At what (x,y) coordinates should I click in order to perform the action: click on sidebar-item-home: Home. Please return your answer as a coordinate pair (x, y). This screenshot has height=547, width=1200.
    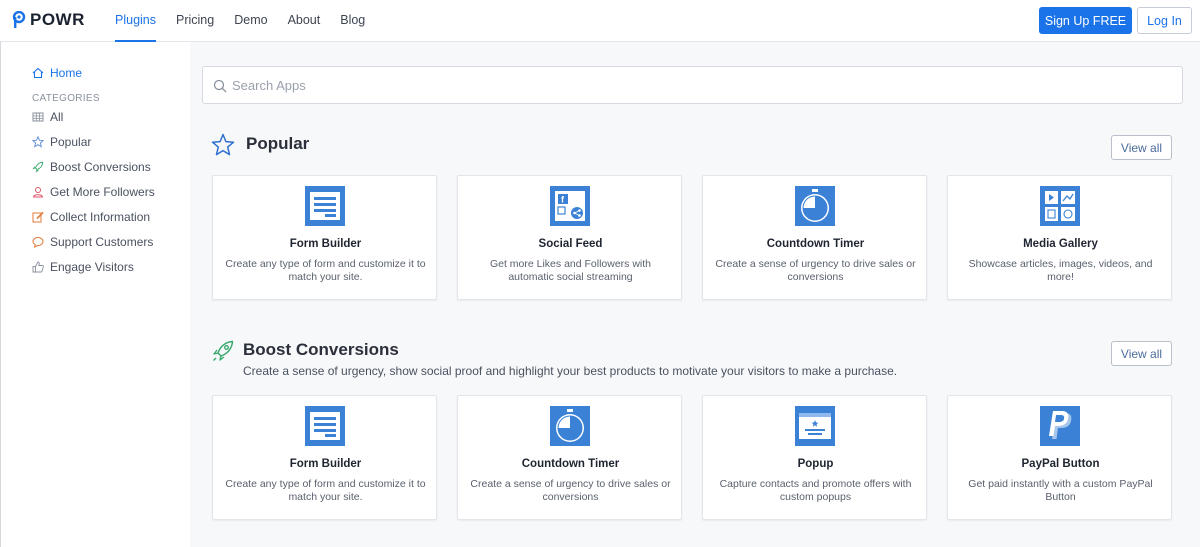
    Looking at the image, I should click on (57, 73).